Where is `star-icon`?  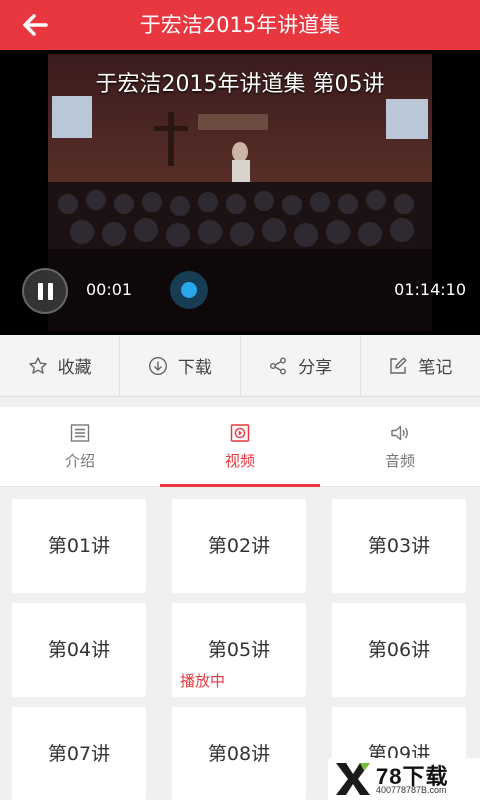
star-icon is located at coordinates (37, 365).